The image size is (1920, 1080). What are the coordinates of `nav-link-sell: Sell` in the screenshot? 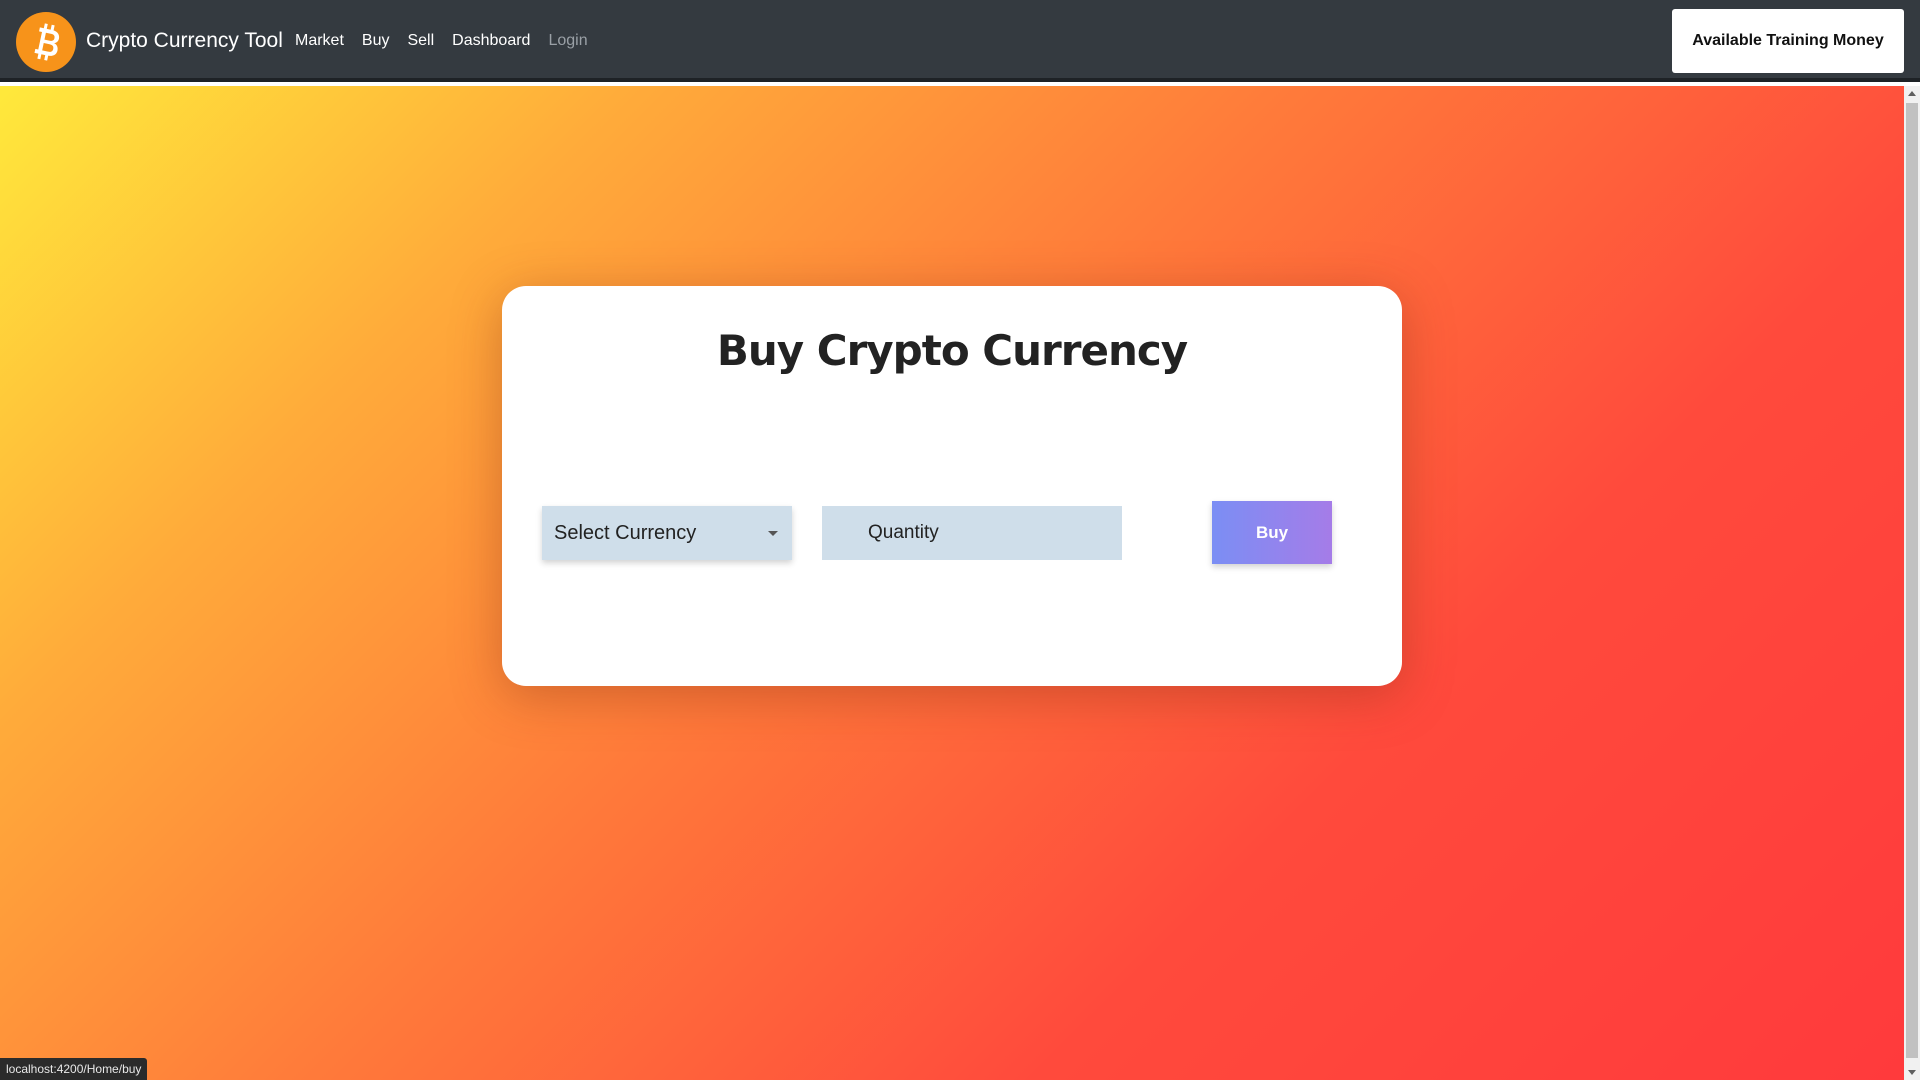 It's located at (420, 41).